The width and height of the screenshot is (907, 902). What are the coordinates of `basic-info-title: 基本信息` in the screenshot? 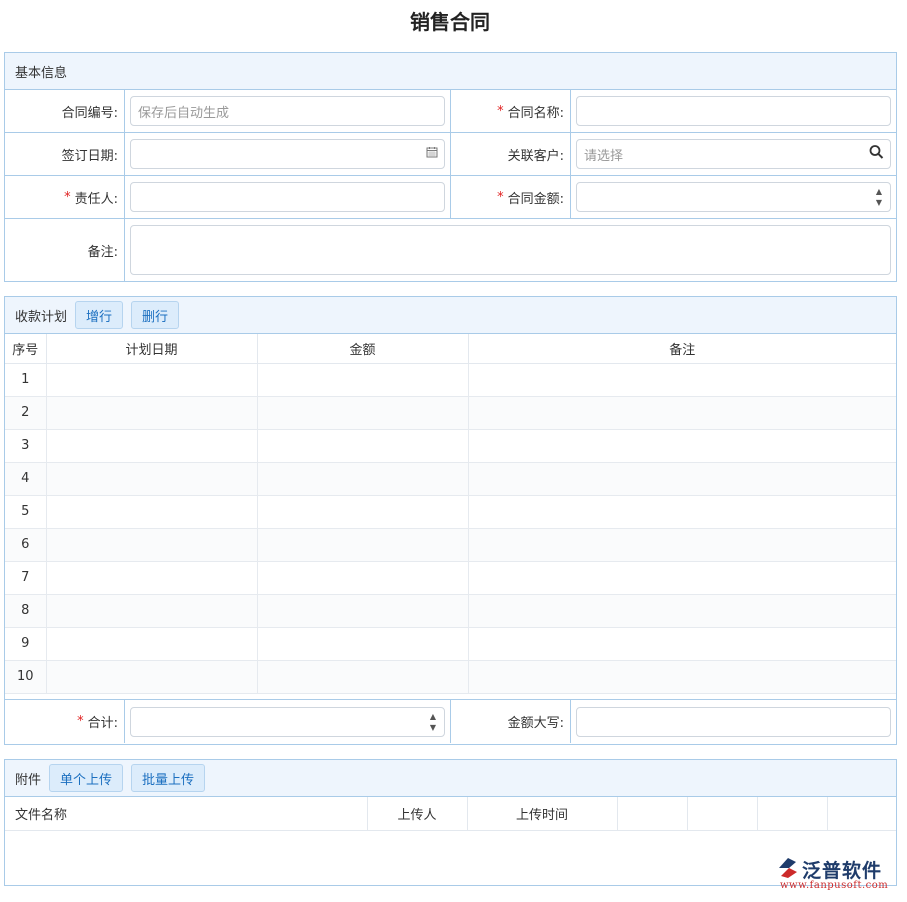 It's located at (41, 73).